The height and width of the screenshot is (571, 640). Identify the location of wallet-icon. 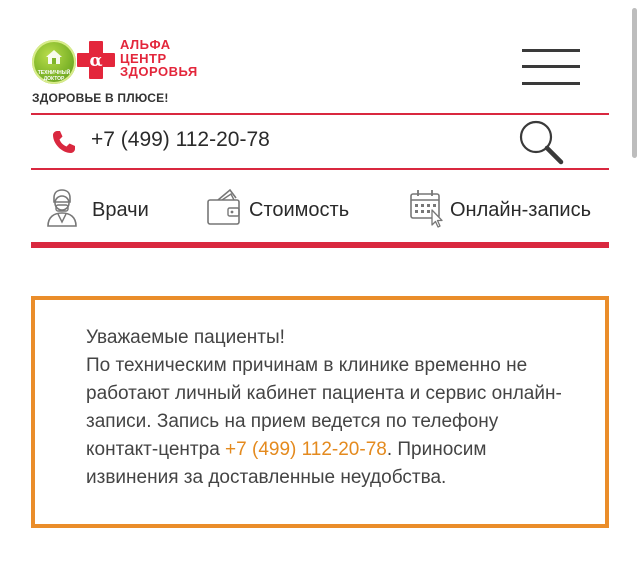
(223, 206).